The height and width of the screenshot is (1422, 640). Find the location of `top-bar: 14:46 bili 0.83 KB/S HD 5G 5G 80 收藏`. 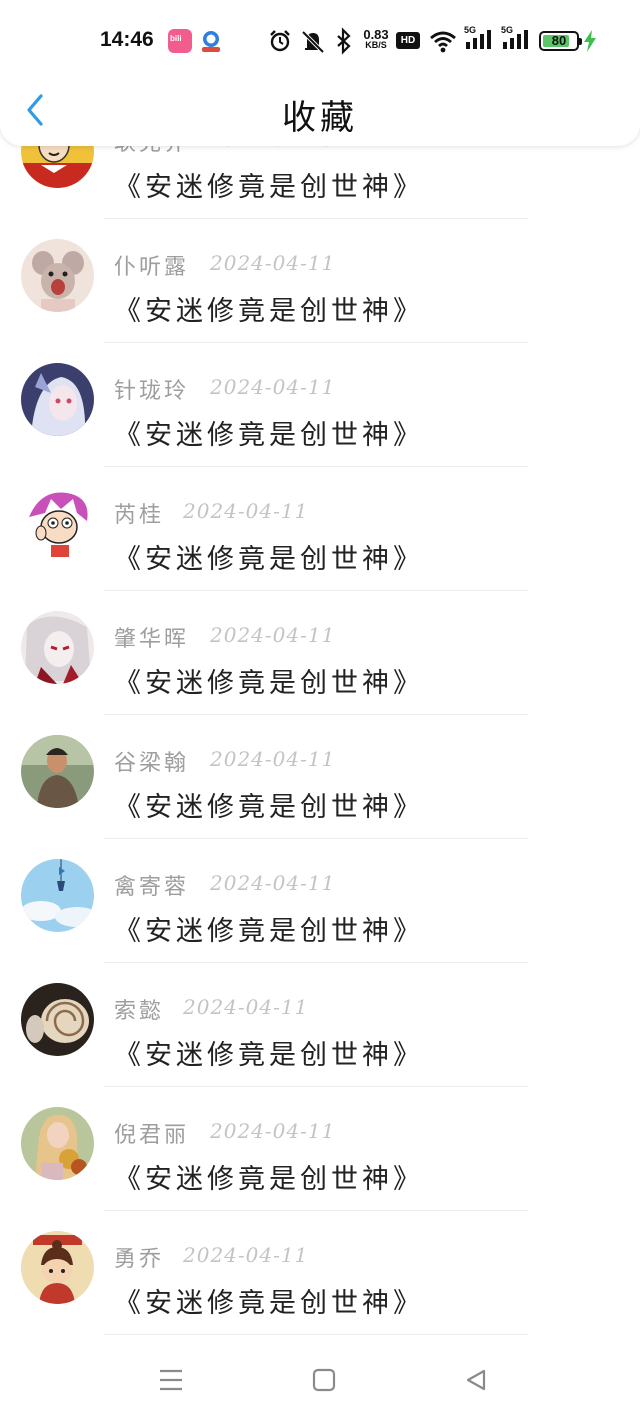

top-bar: 14:46 bili 0.83 KB/S HD 5G 5G 80 收藏 is located at coordinates (320, 73).